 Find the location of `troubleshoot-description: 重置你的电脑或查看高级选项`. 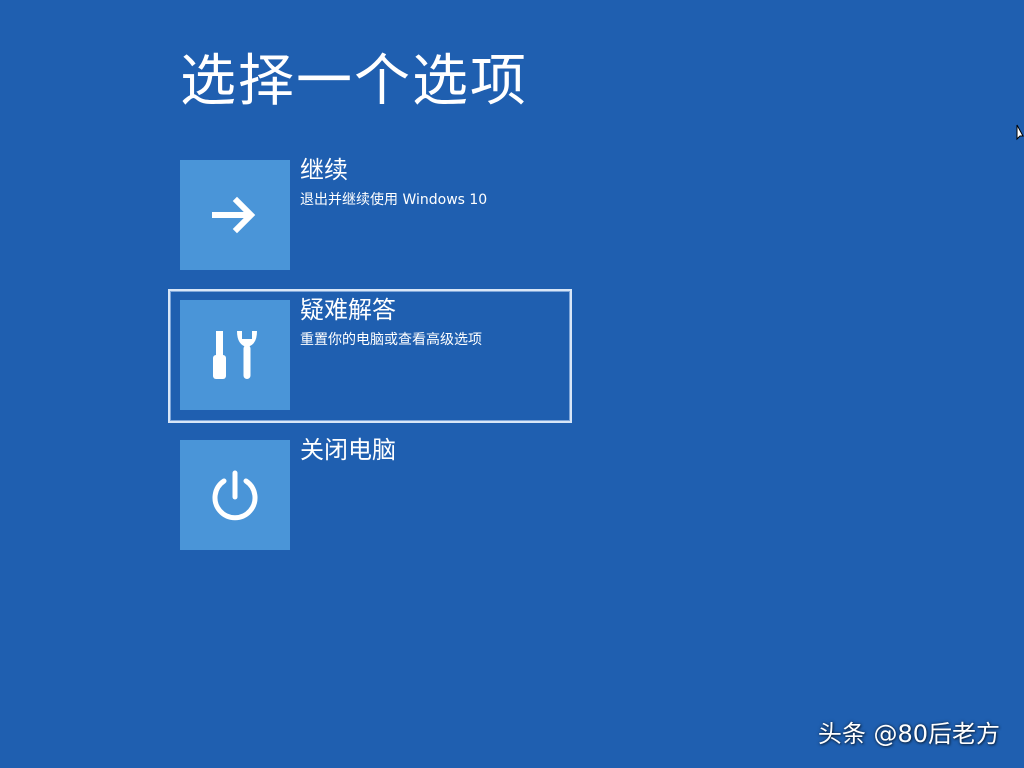

troubleshoot-description: 重置你的电脑或查看高级选项 is located at coordinates (391, 340).